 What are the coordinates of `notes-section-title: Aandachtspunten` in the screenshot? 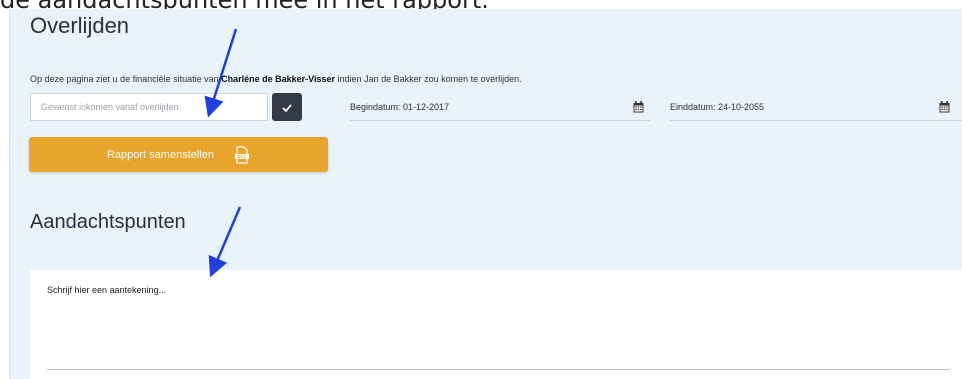 It's located at (108, 222).